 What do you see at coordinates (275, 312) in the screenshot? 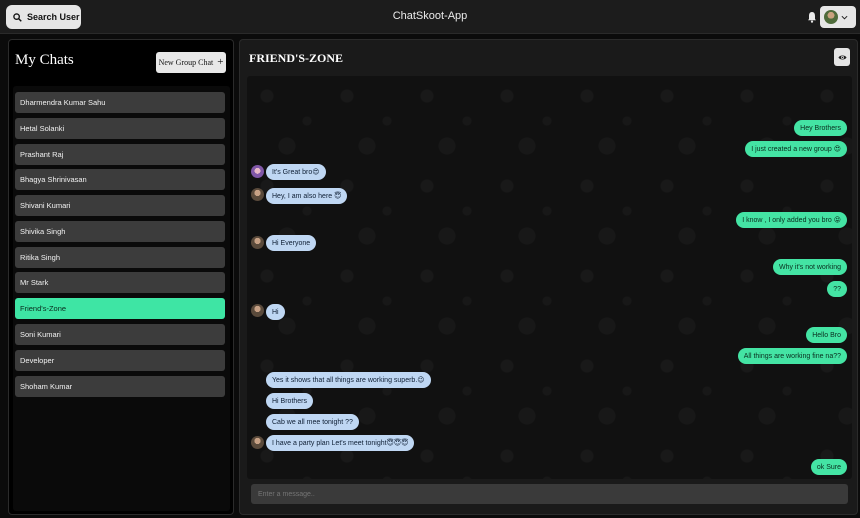
I see `incoming-message: Hi` at bounding box center [275, 312].